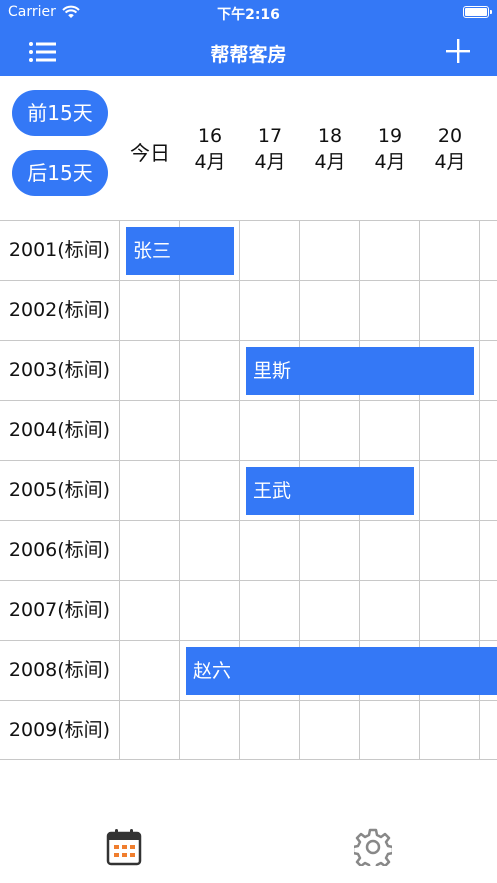 The width and height of the screenshot is (497, 883). What do you see at coordinates (450, 136) in the screenshot?
I see `date-day: 20` at bounding box center [450, 136].